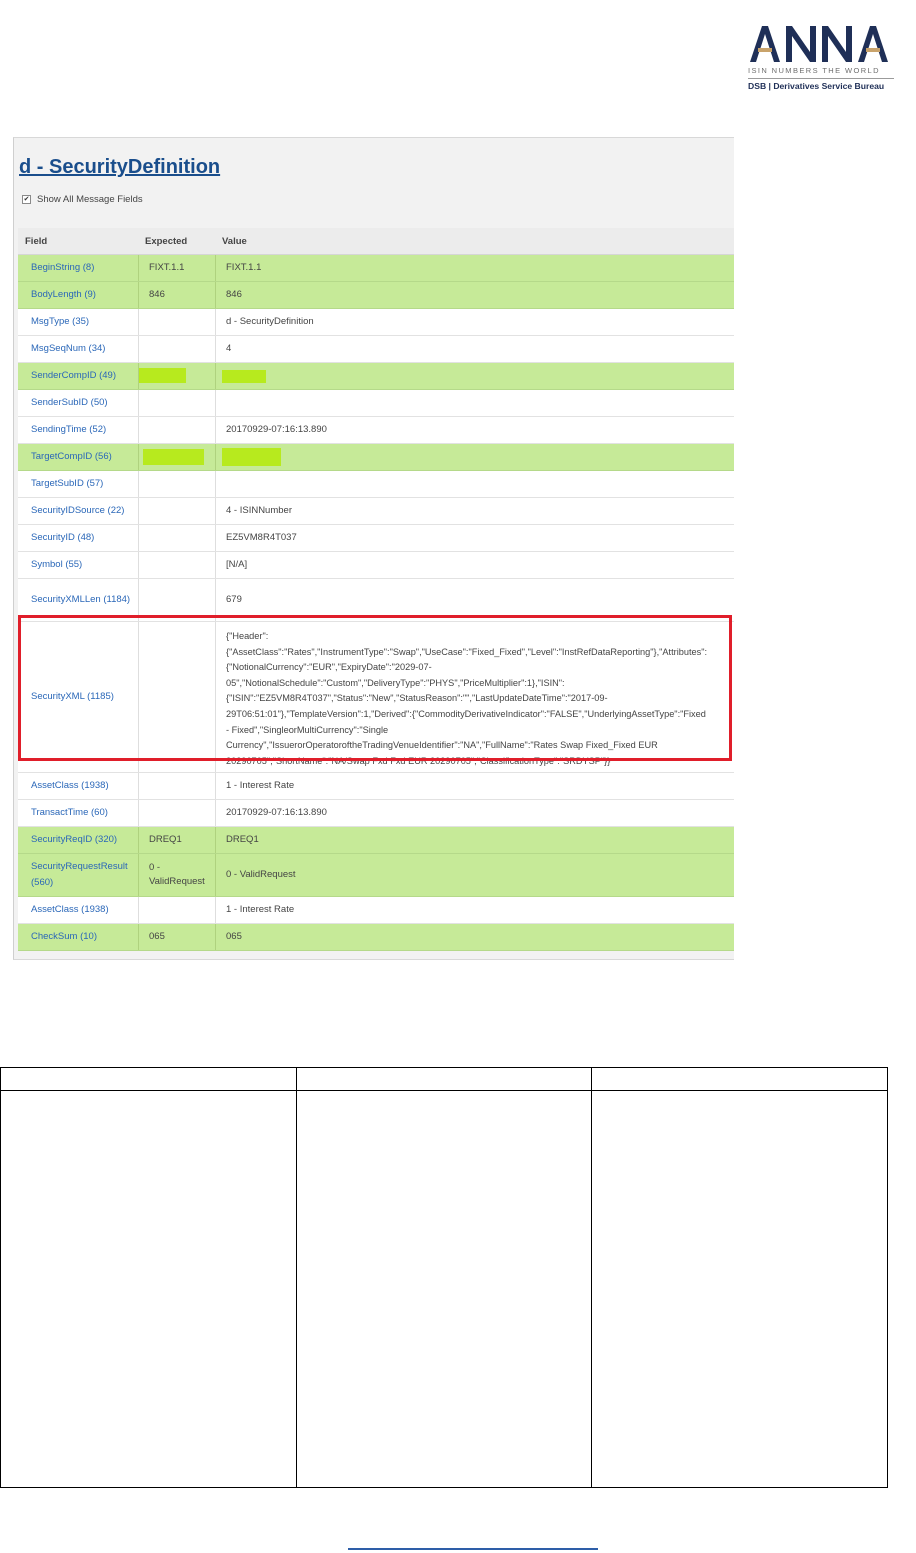 The height and width of the screenshot is (1553, 916). I want to click on field-name-link: SecurityIDSource (22), so click(77, 511).